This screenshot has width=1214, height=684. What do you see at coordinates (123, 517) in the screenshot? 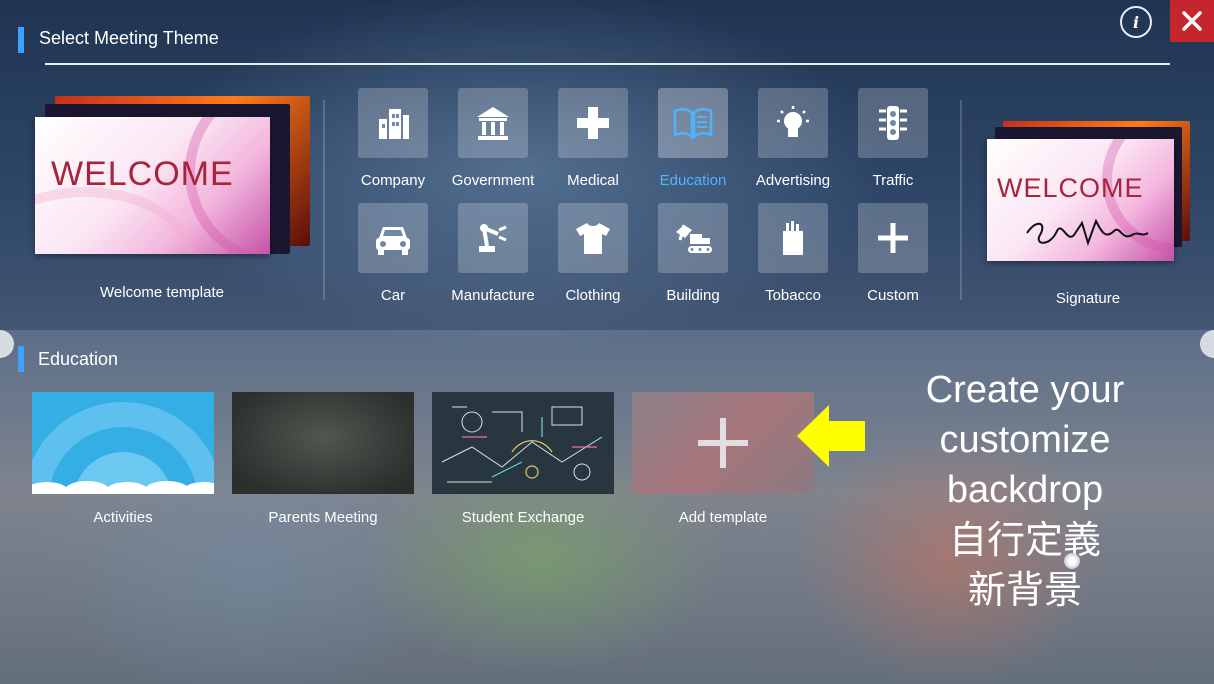
I see `template-label: Activities` at bounding box center [123, 517].